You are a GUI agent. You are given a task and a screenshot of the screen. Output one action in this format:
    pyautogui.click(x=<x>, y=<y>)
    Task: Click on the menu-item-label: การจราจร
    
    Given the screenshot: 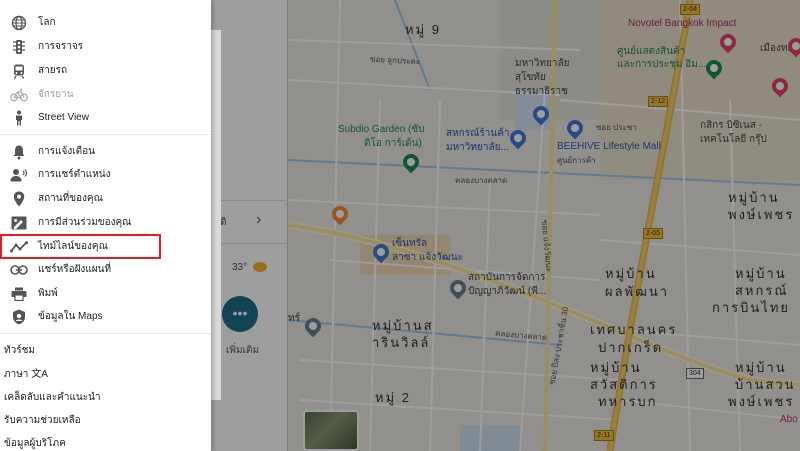 What is the action you would take?
    pyautogui.click(x=61, y=46)
    